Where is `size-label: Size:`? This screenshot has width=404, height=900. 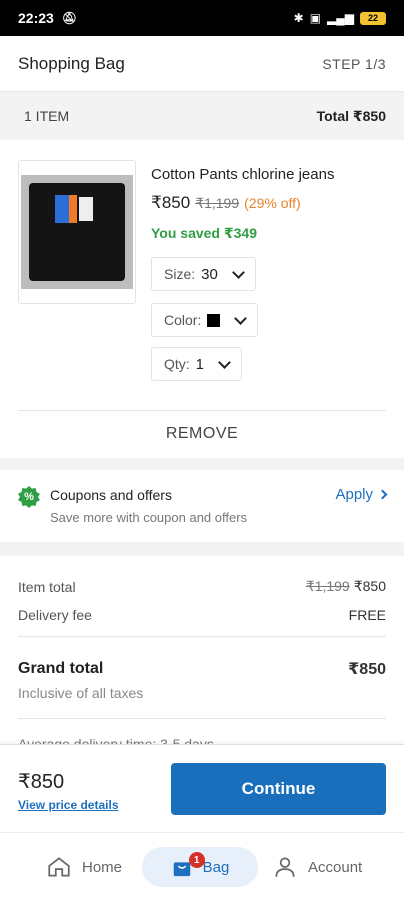 size-label: Size: is located at coordinates (180, 274).